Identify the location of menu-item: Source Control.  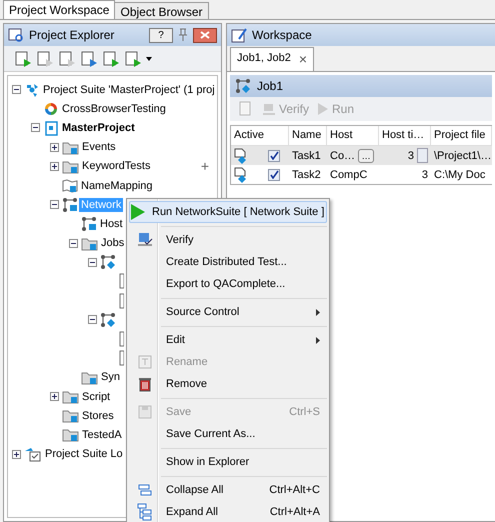
(228, 312).